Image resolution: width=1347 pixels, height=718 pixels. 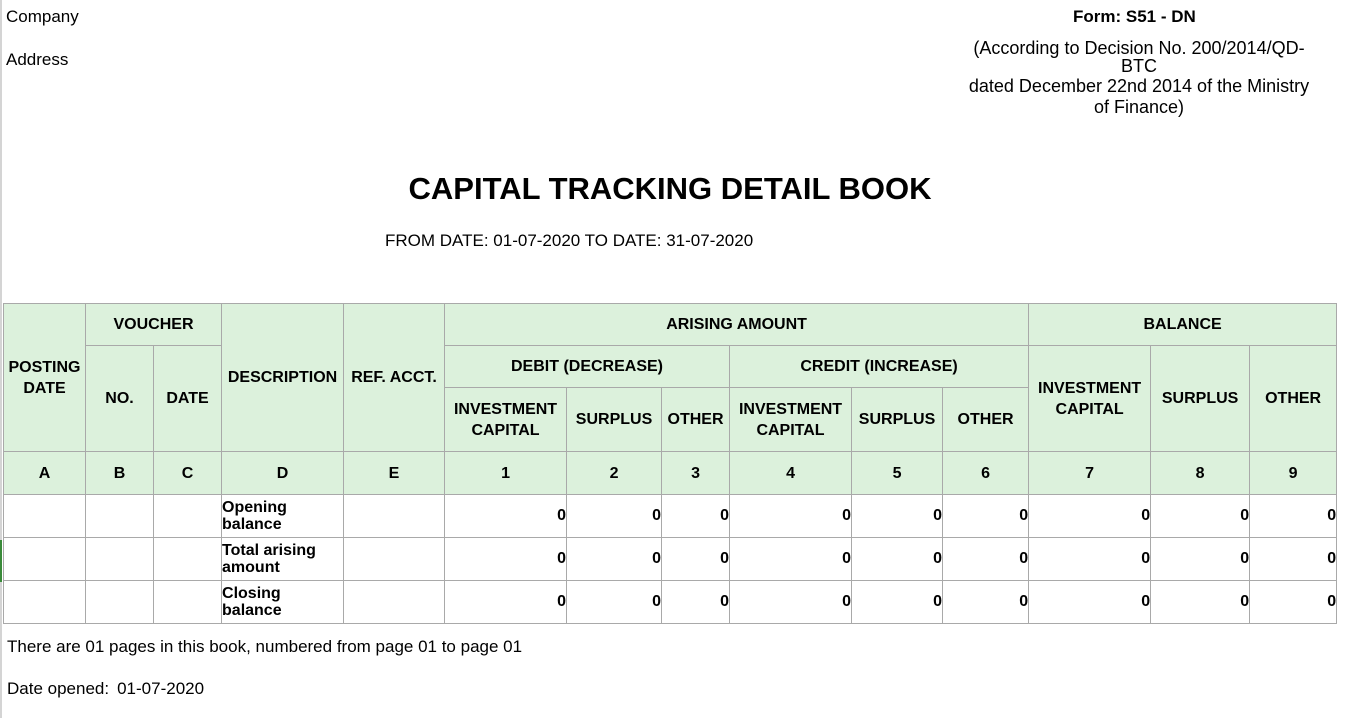 What do you see at coordinates (187, 473) in the screenshot?
I see `index-cell: C` at bounding box center [187, 473].